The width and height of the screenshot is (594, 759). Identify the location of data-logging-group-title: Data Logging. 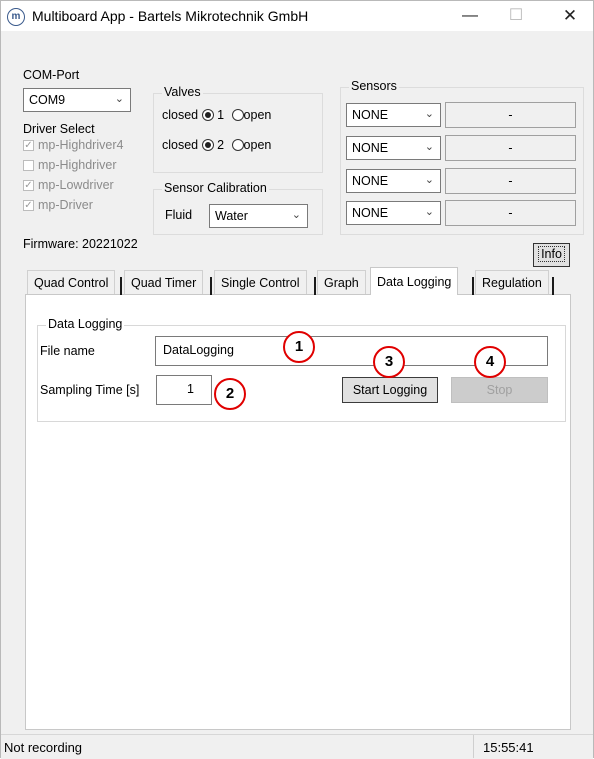
(85, 324).